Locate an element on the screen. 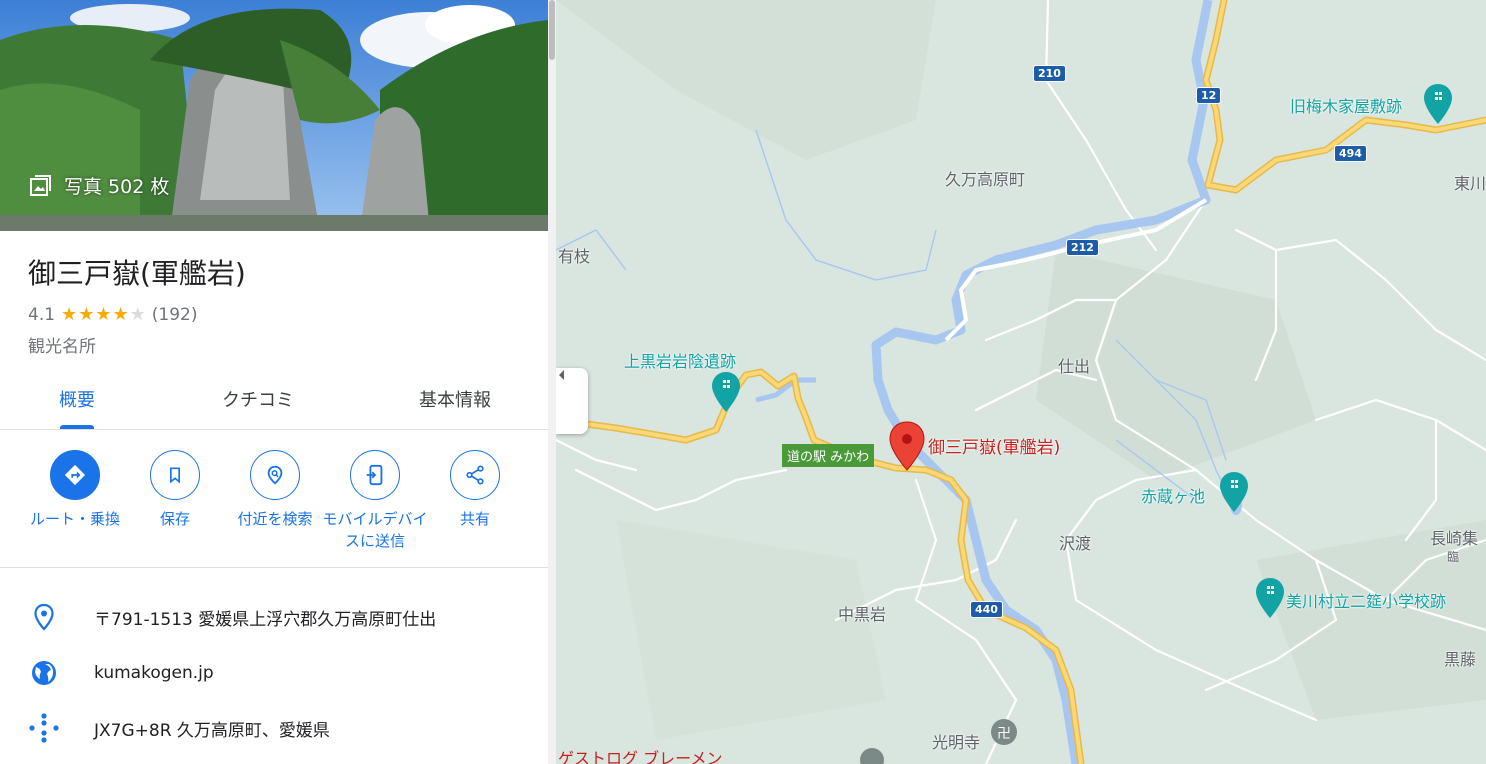 This screenshot has height=764, width=1486. page-title: 御三戸嶽(軍艦岩) is located at coordinates (137, 273).